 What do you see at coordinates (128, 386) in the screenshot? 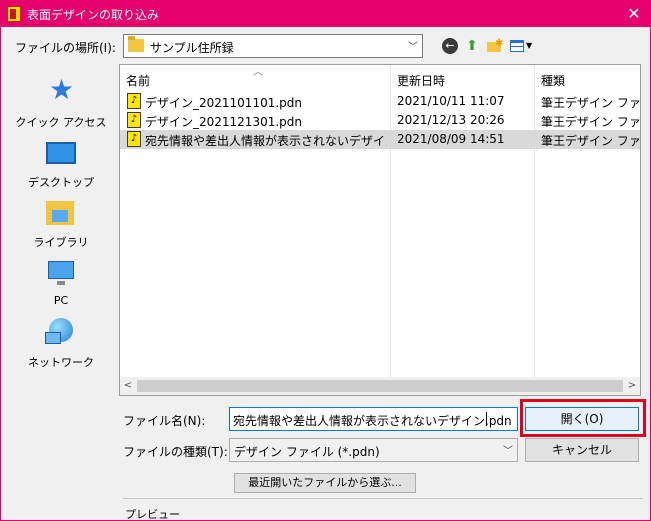
I see `chevron-left-icon: <` at bounding box center [128, 386].